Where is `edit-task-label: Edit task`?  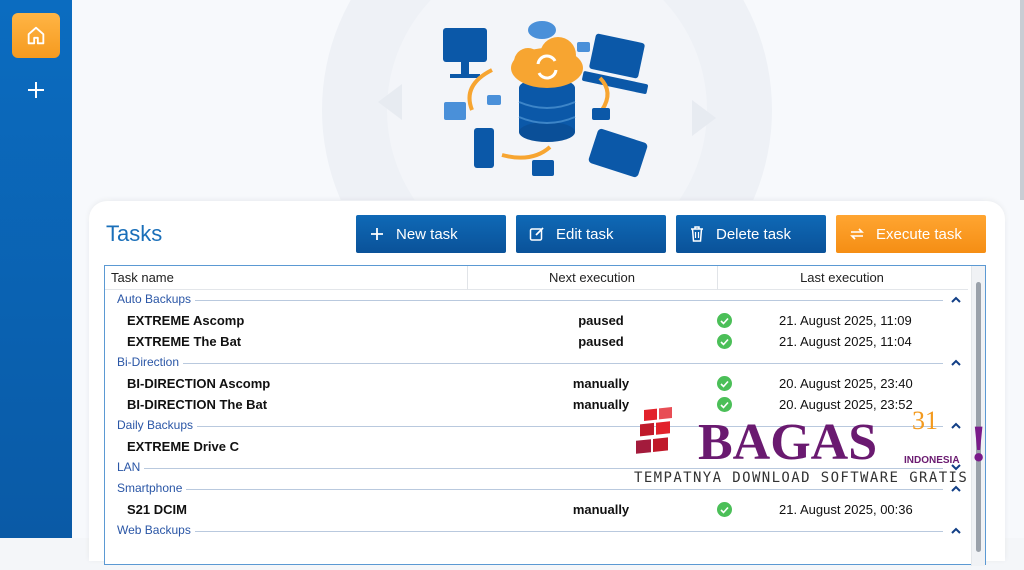
edit-task-label: Edit task is located at coordinates (585, 234).